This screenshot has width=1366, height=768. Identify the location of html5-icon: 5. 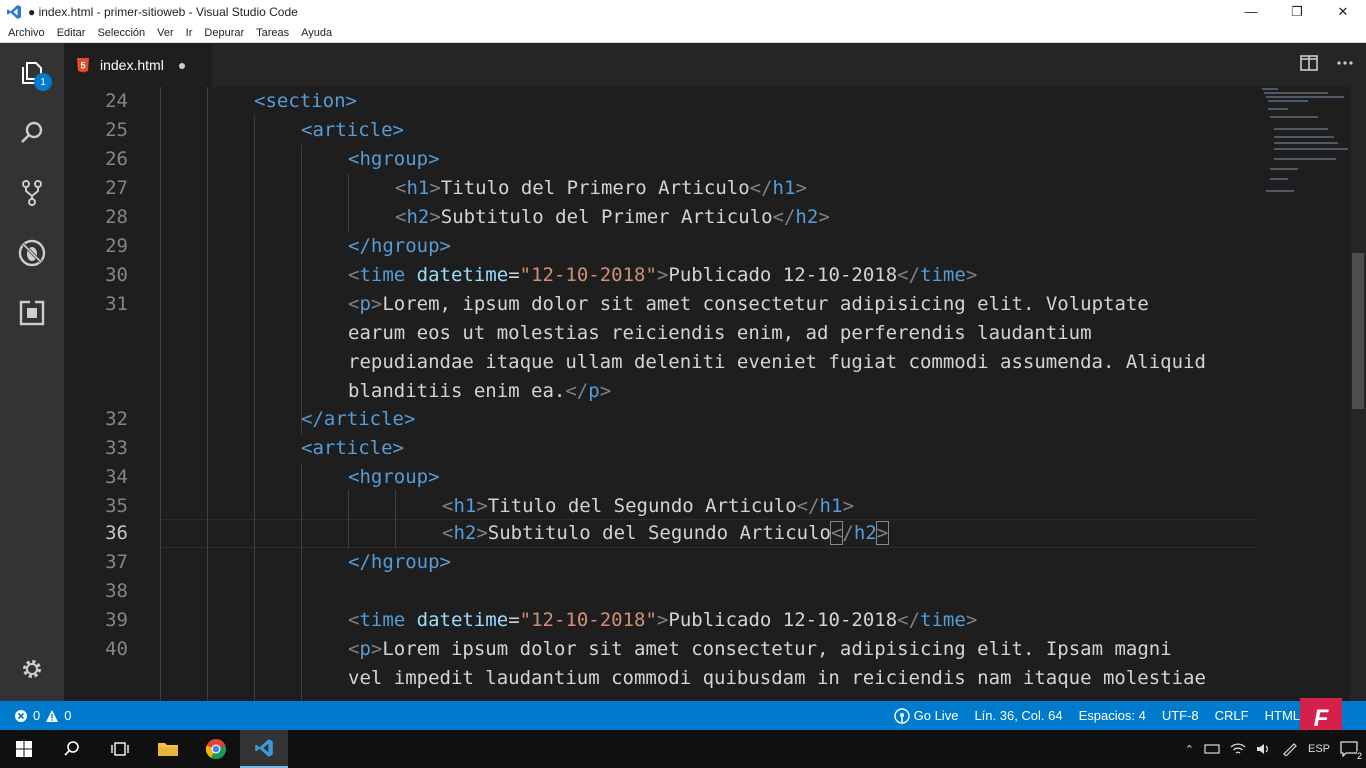
(83, 65).